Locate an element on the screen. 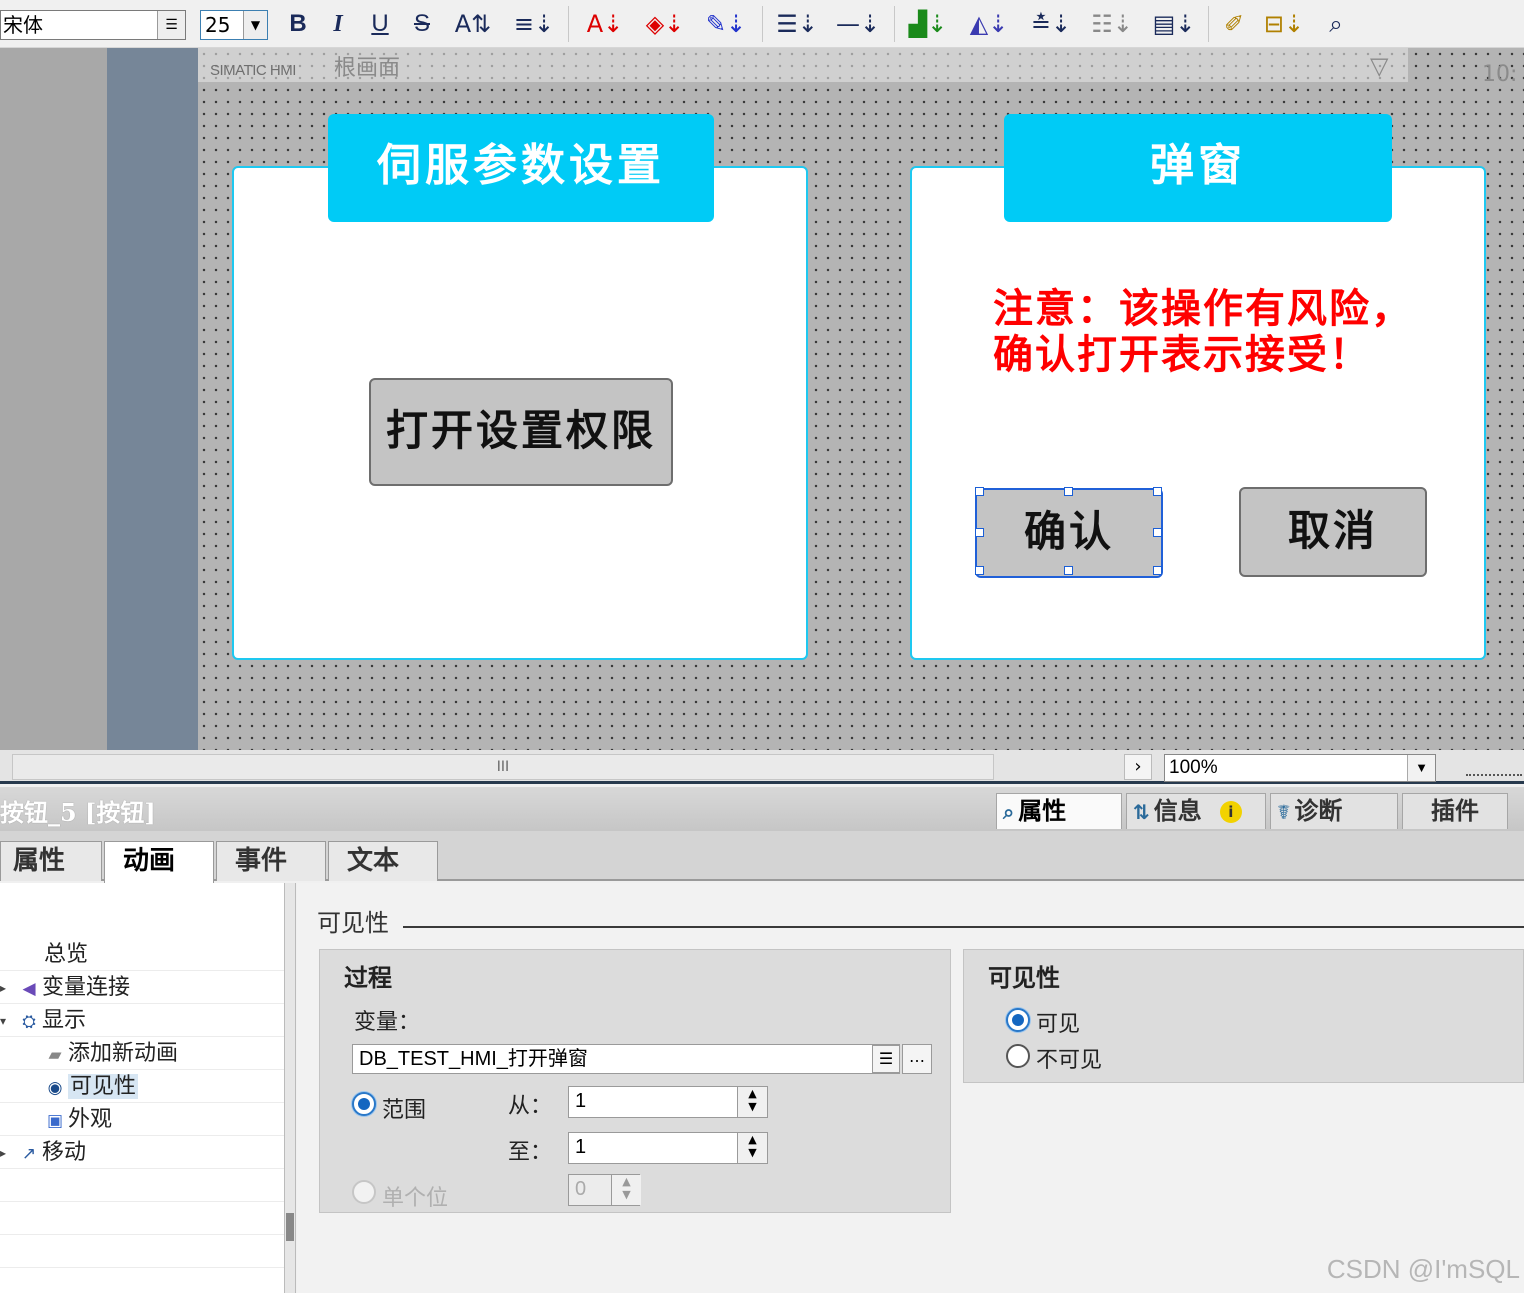 Image resolution: width=1524 pixels, height=1293 pixels. font-grow-icon: A⇅ is located at coordinates (473, 24).